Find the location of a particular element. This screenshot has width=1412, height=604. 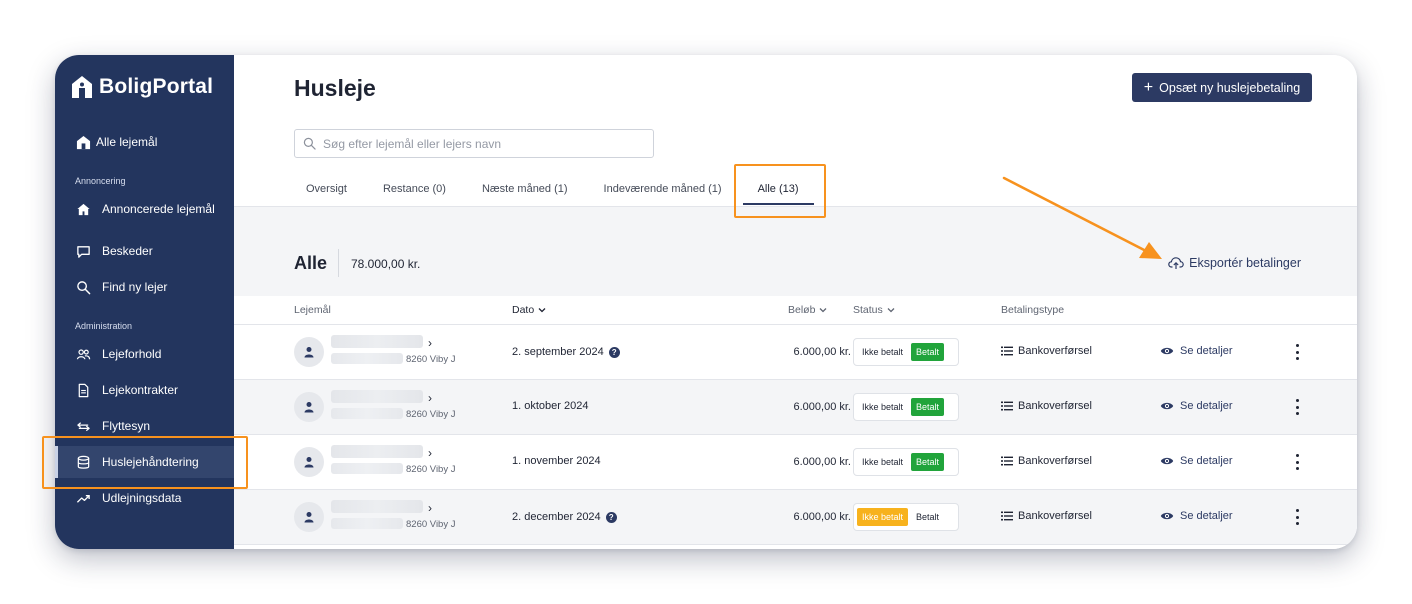

home-icon is located at coordinates (83, 209).